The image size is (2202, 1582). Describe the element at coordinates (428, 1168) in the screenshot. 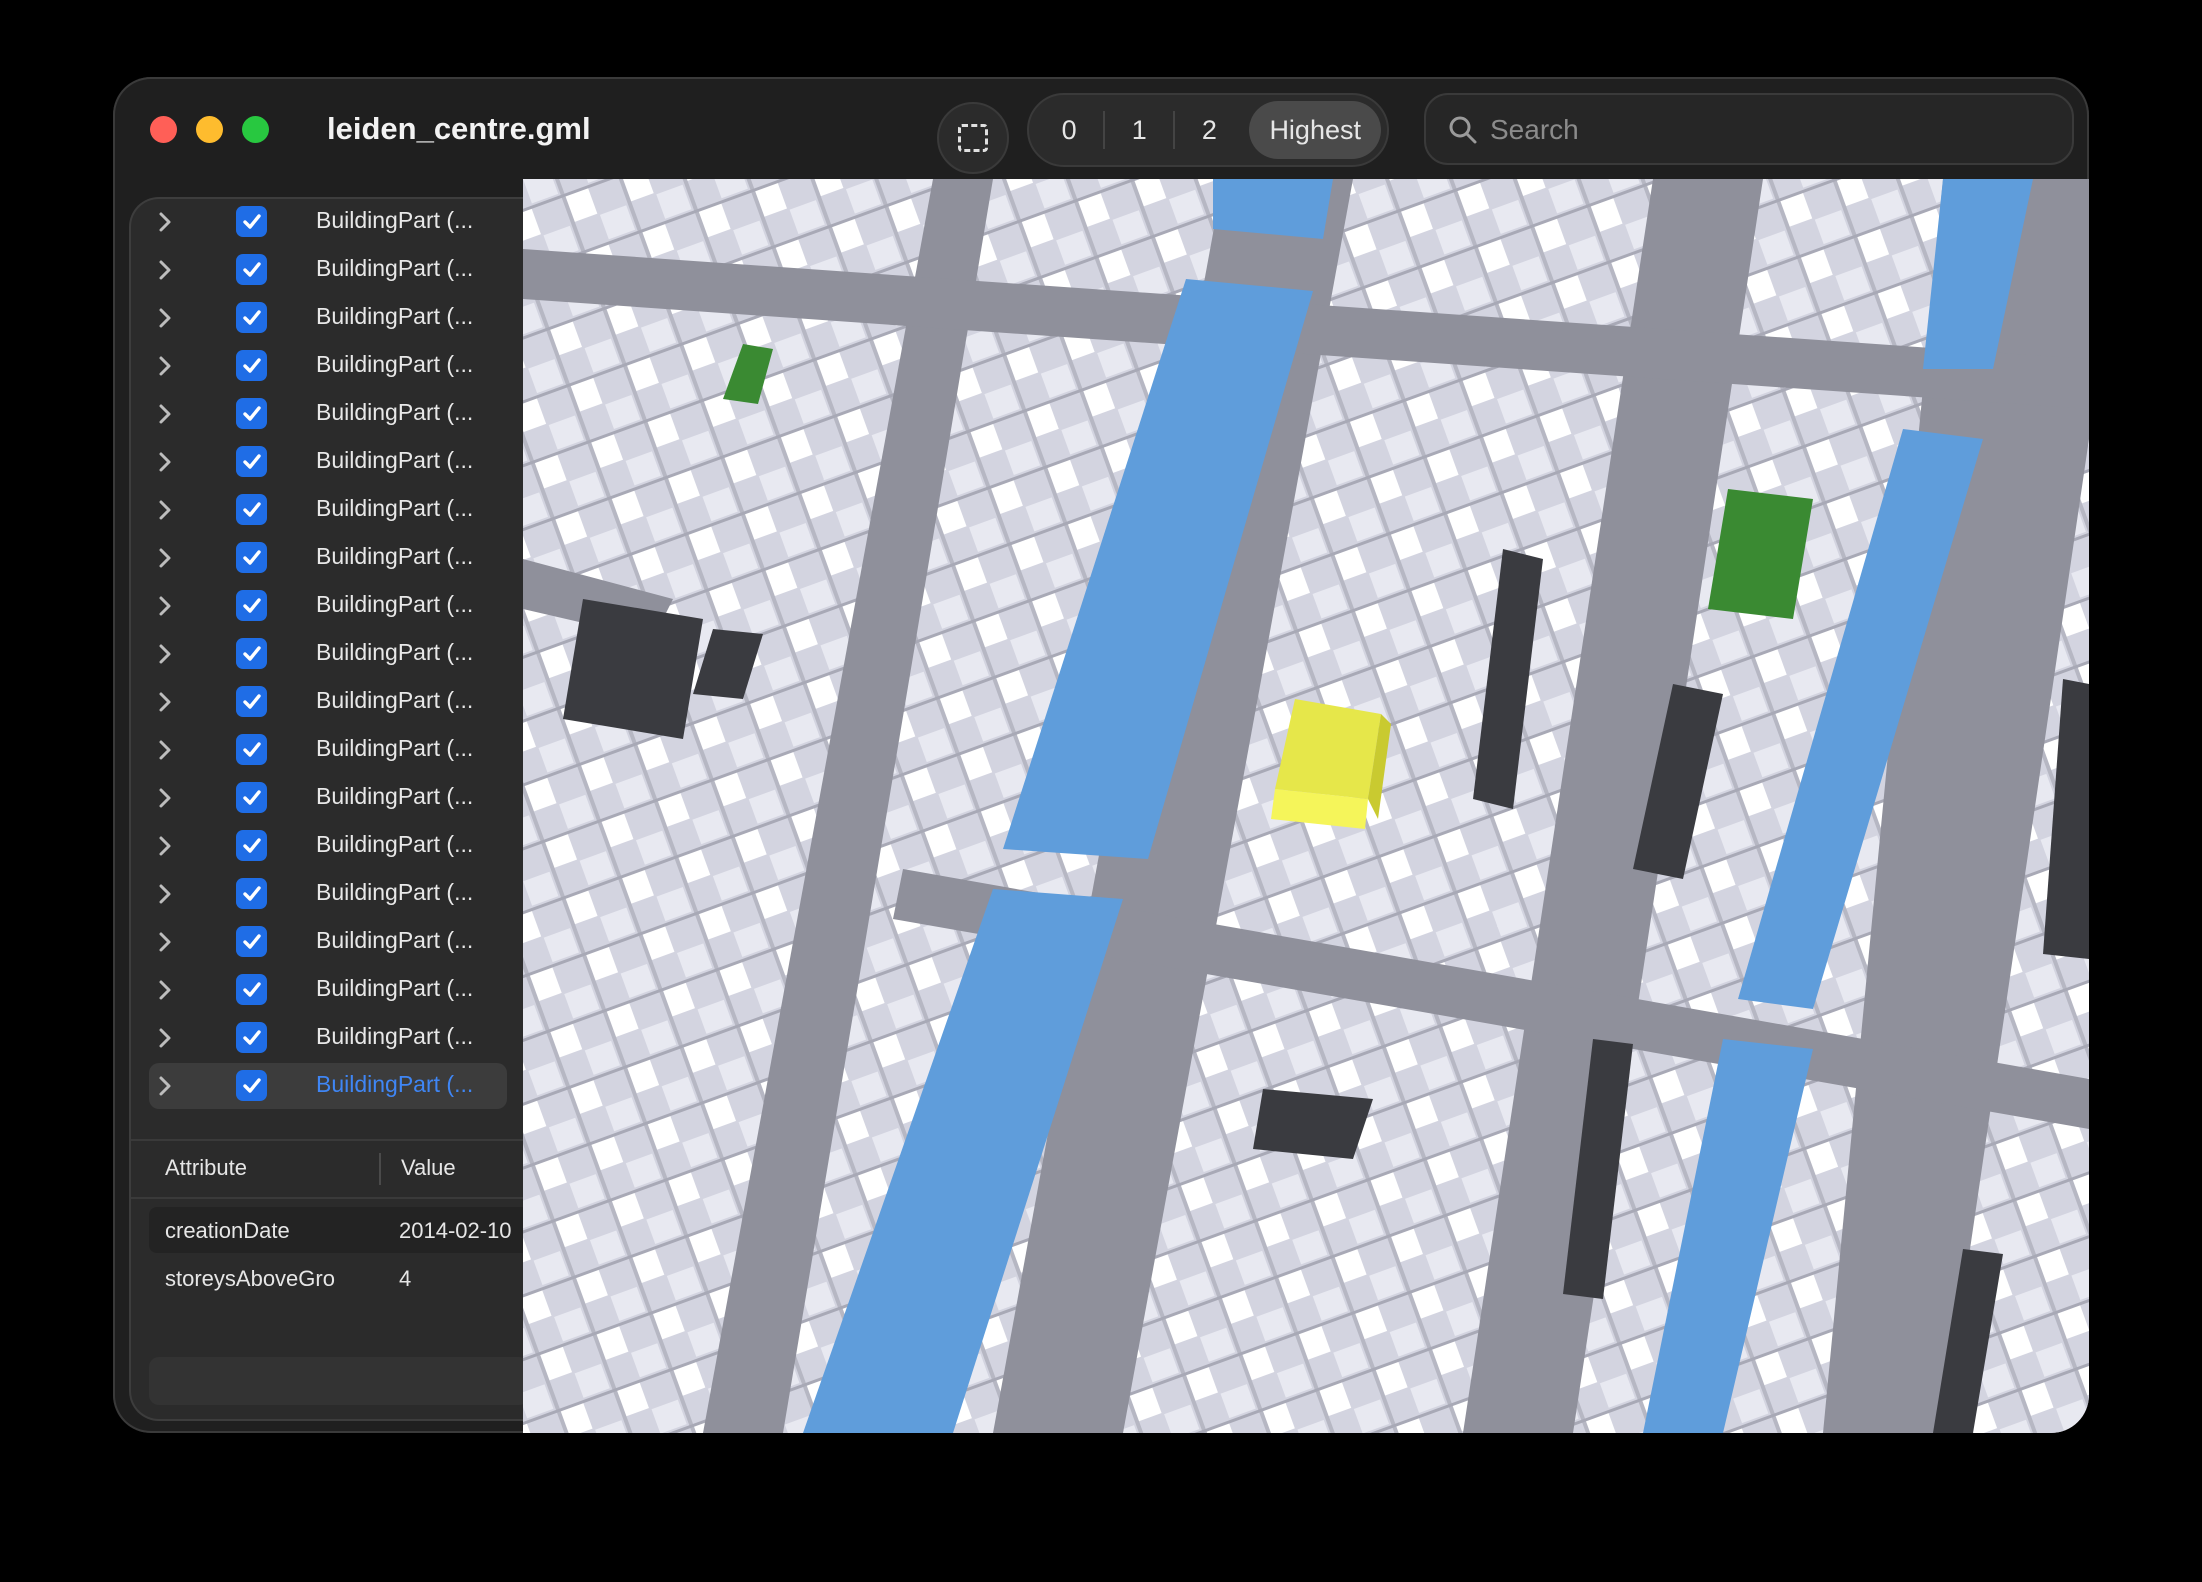

I see `value-column-header: Value` at that location.